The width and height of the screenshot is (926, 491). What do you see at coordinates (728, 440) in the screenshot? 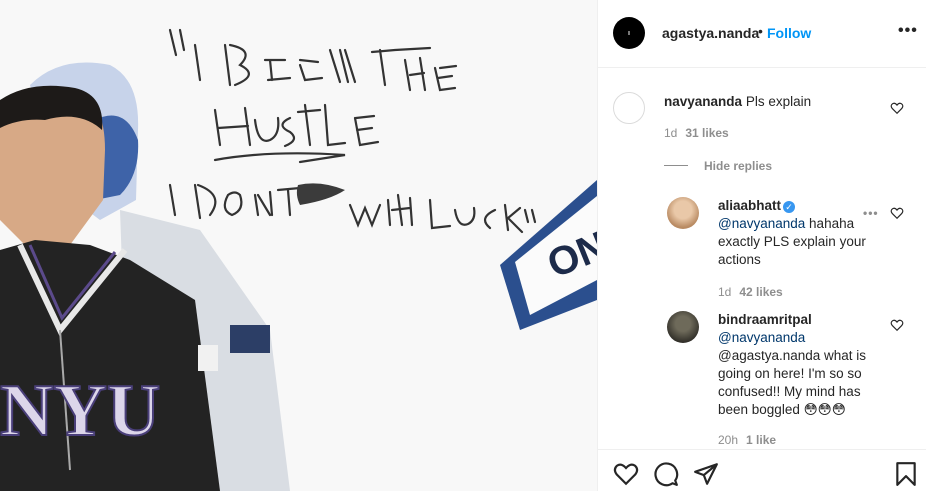
I see `comment-time: 20h` at bounding box center [728, 440].